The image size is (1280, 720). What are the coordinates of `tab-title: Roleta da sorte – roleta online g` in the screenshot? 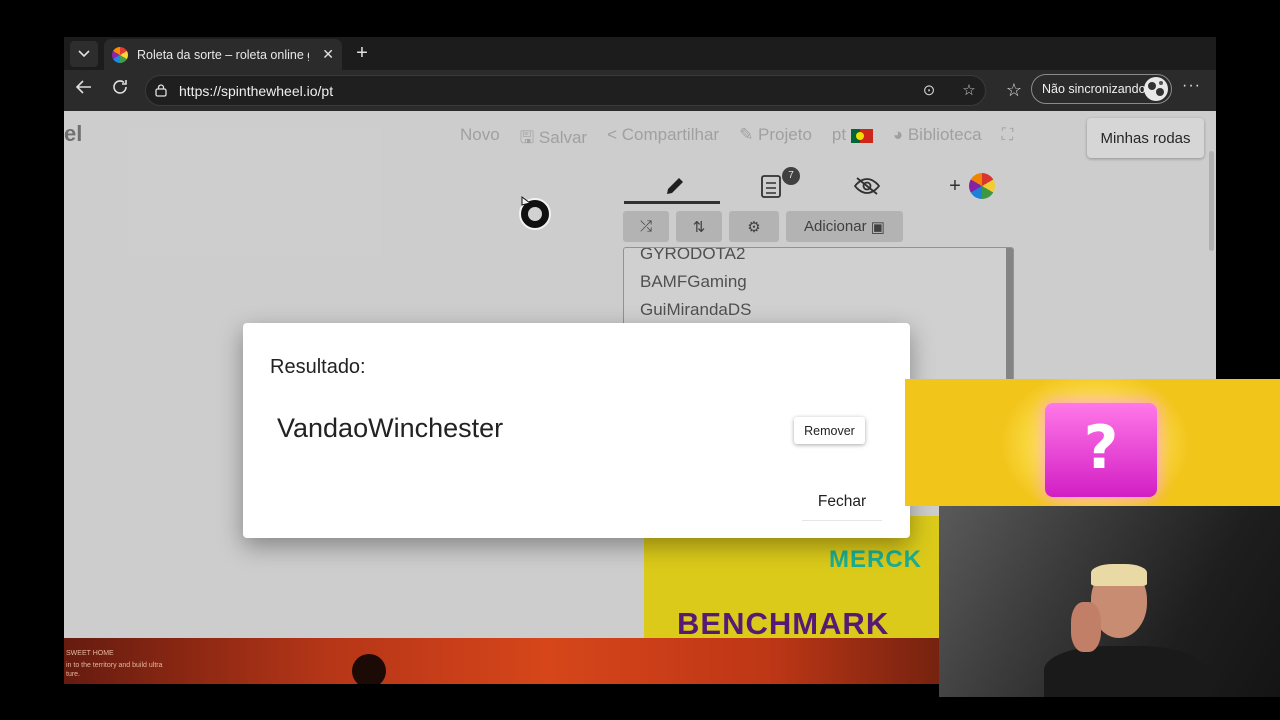 It's located at (223, 54).